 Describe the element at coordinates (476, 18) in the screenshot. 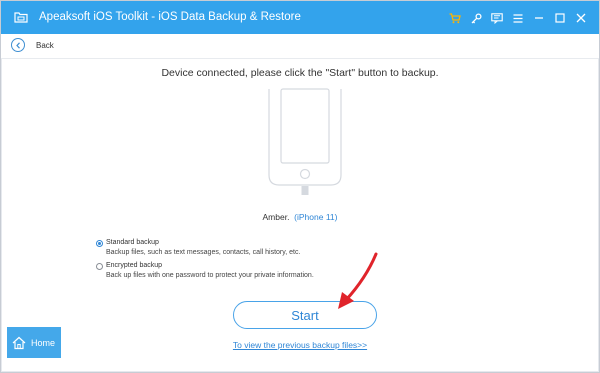

I see `key-icon` at that location.